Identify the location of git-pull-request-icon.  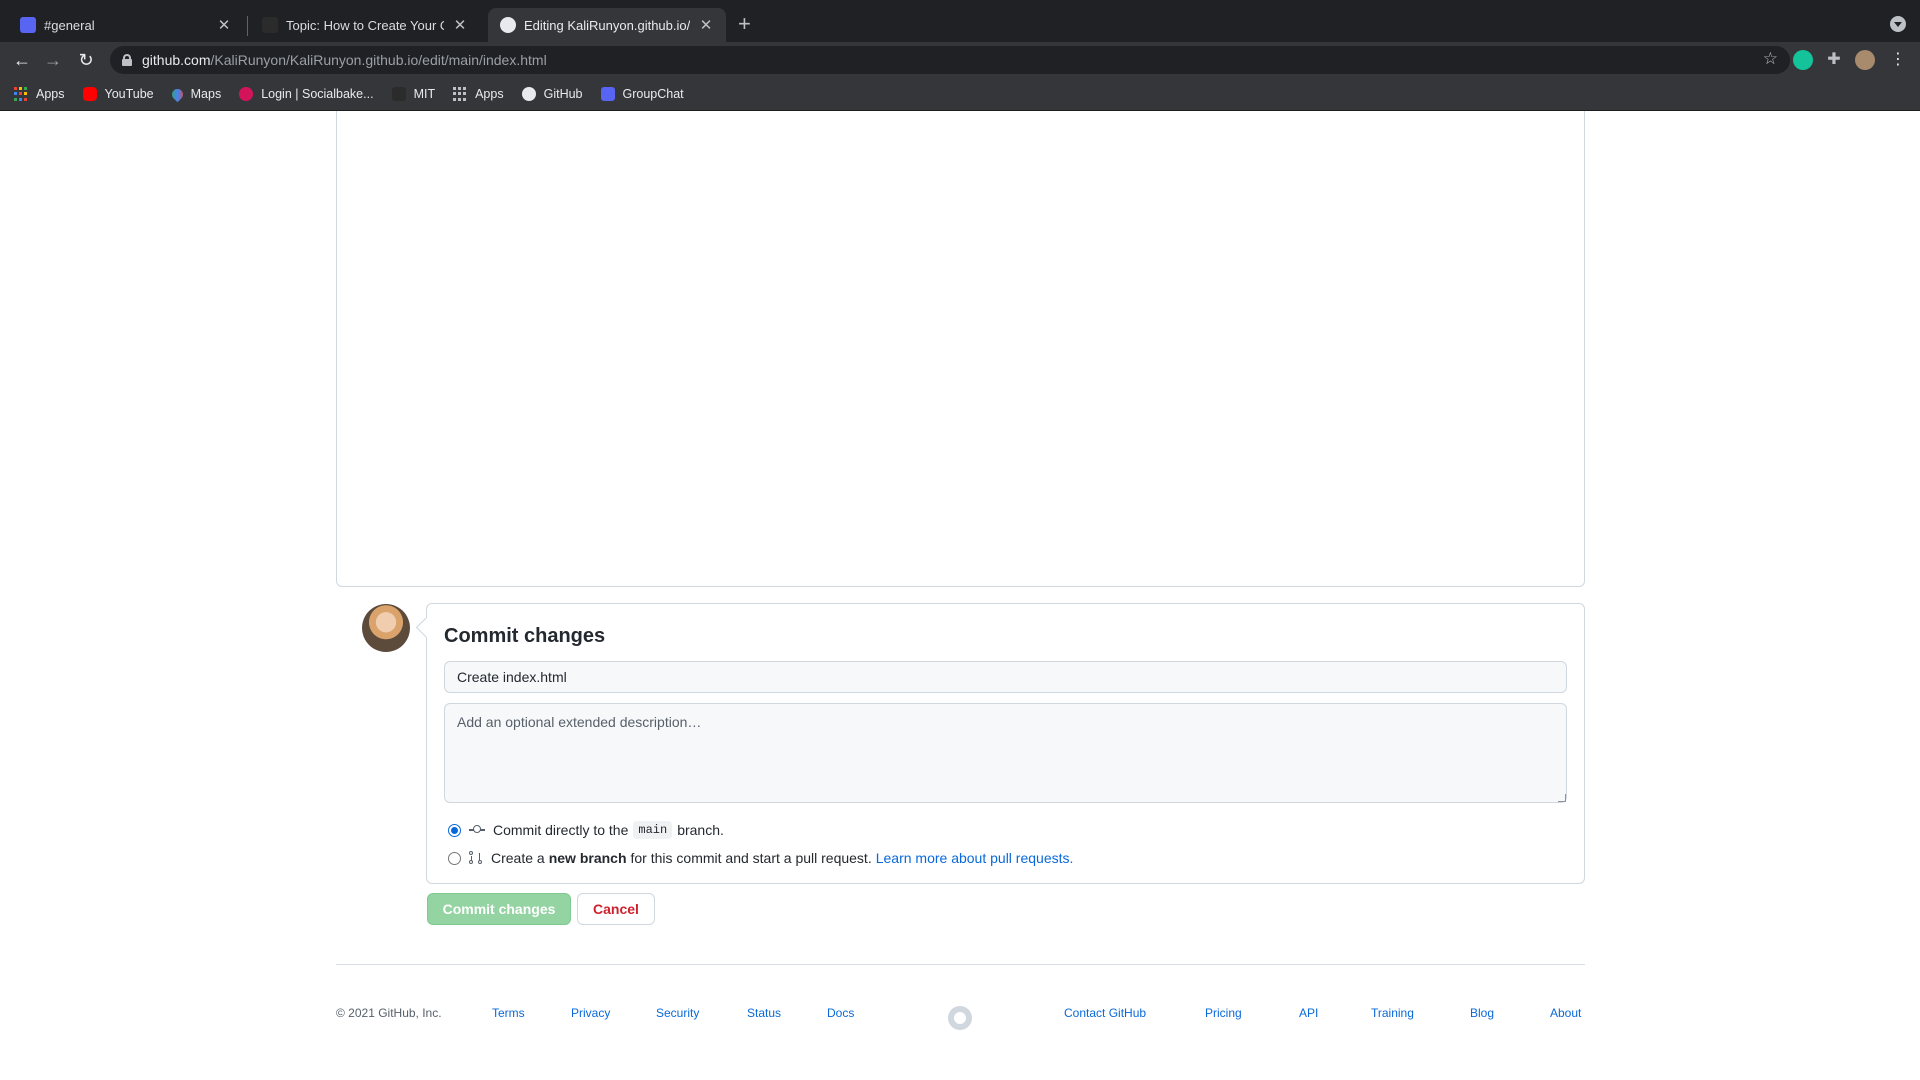
(476, 858).